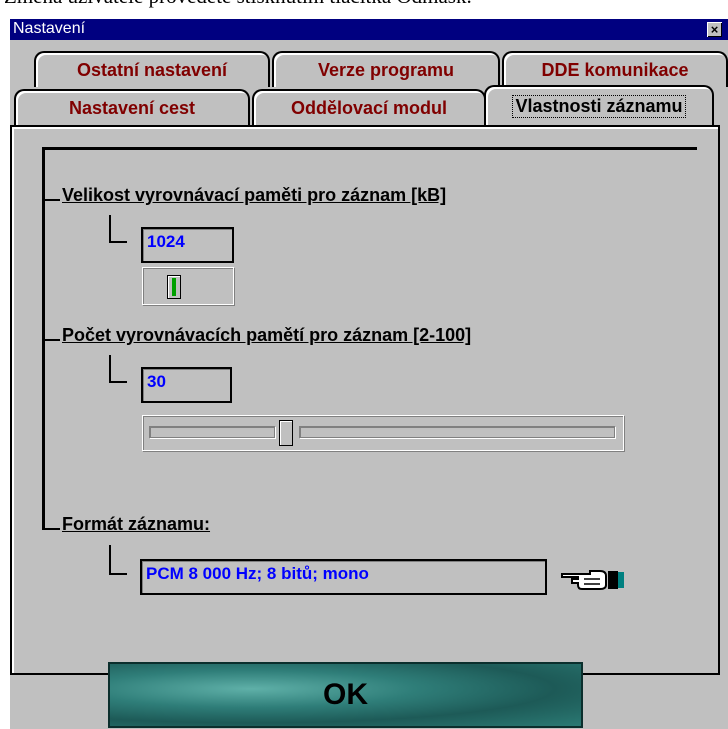 This screenshot has height=729, width=728. I want to click on tab-oddelovaci-modul: Oddělovací modul, so click(369, 107).